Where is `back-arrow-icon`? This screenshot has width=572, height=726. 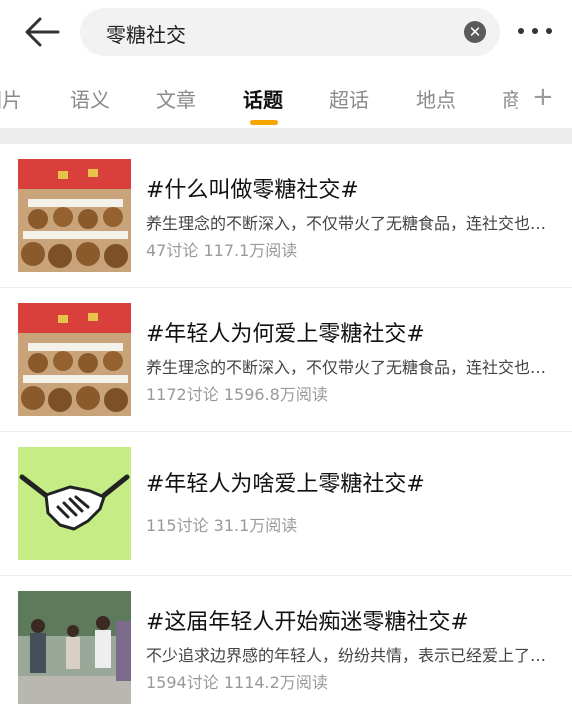
back-arrow-icon is located at coordinates (42, 32).